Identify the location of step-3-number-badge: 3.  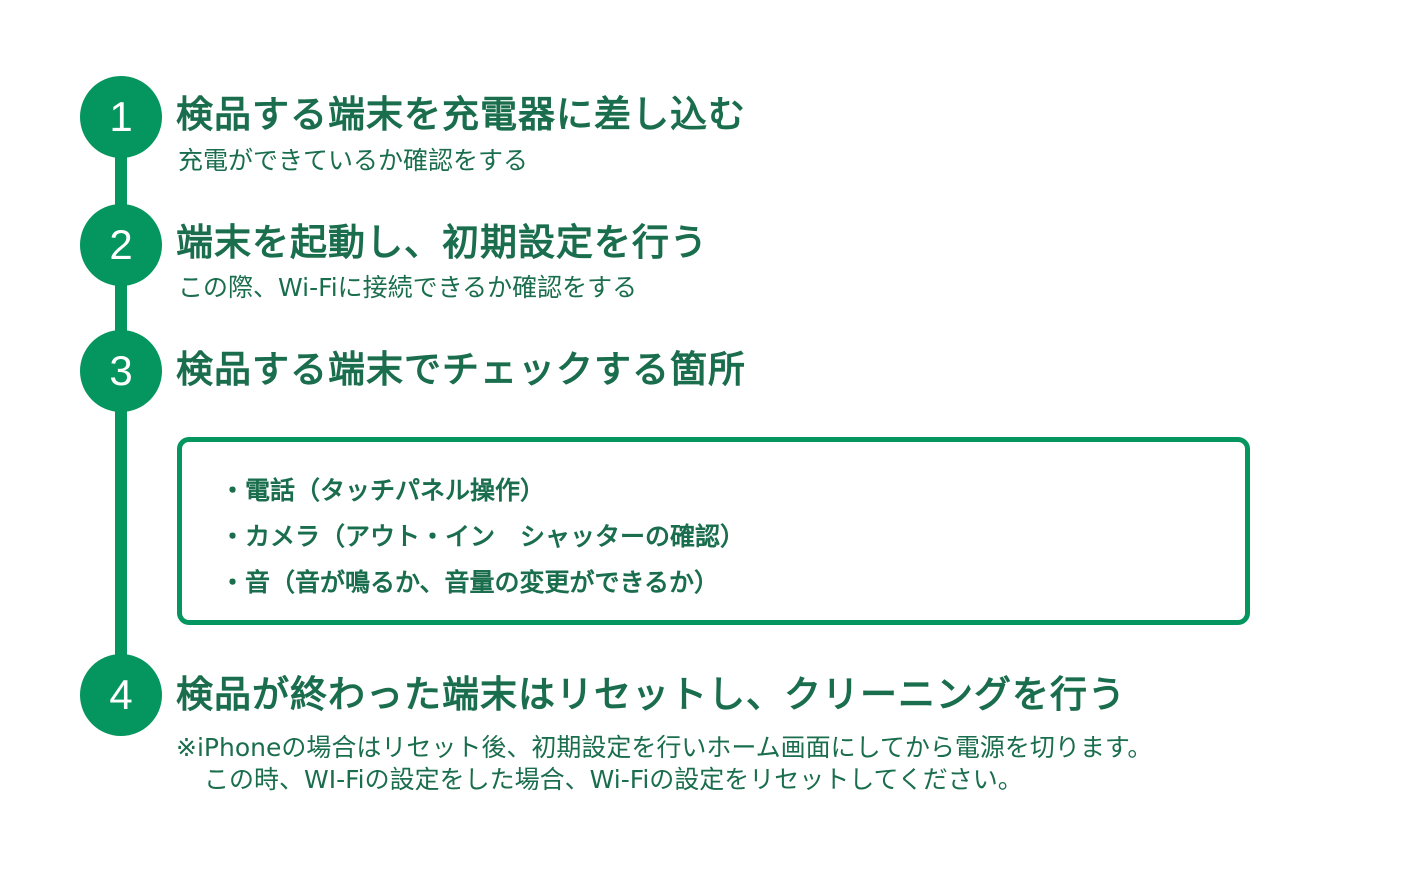
(121, 371).